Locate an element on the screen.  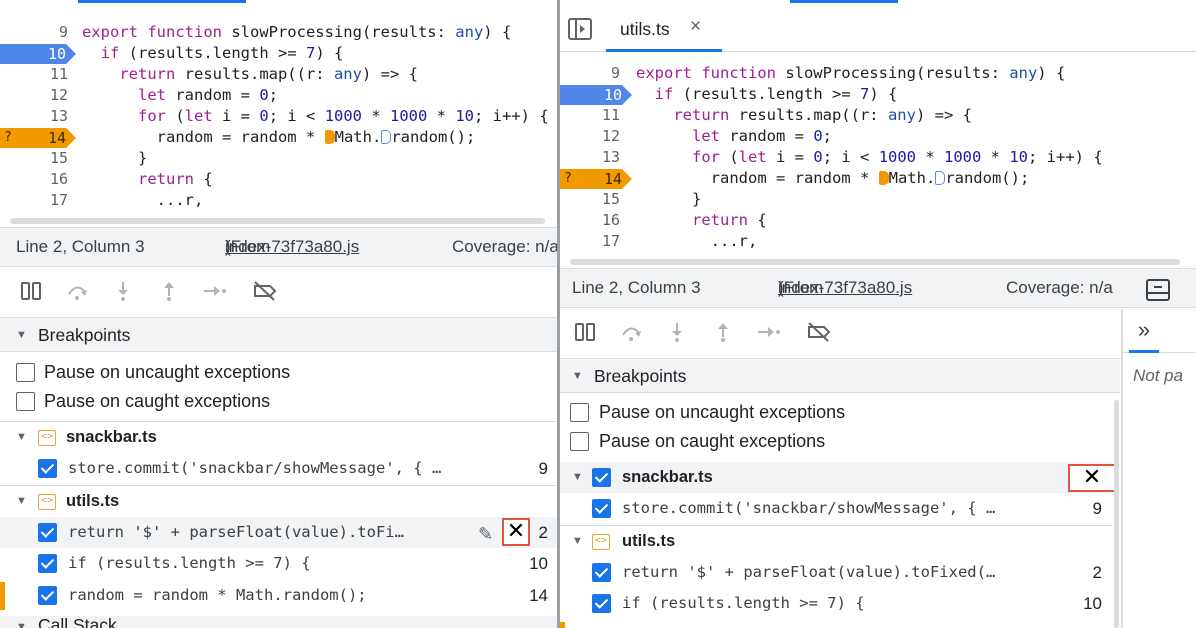
remove-file-breakpoints-button: ✕ is located at coordinates (1092, 478).